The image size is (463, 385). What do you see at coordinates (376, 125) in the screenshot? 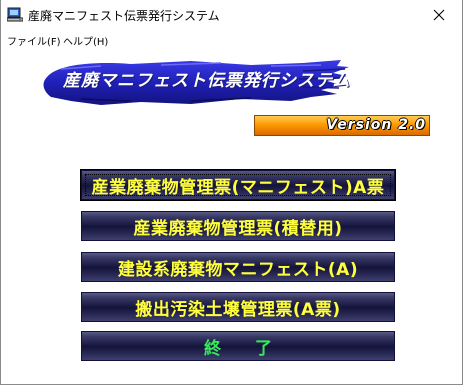
I see `version-label: Version 2.0` at bounding box center [376, 125].